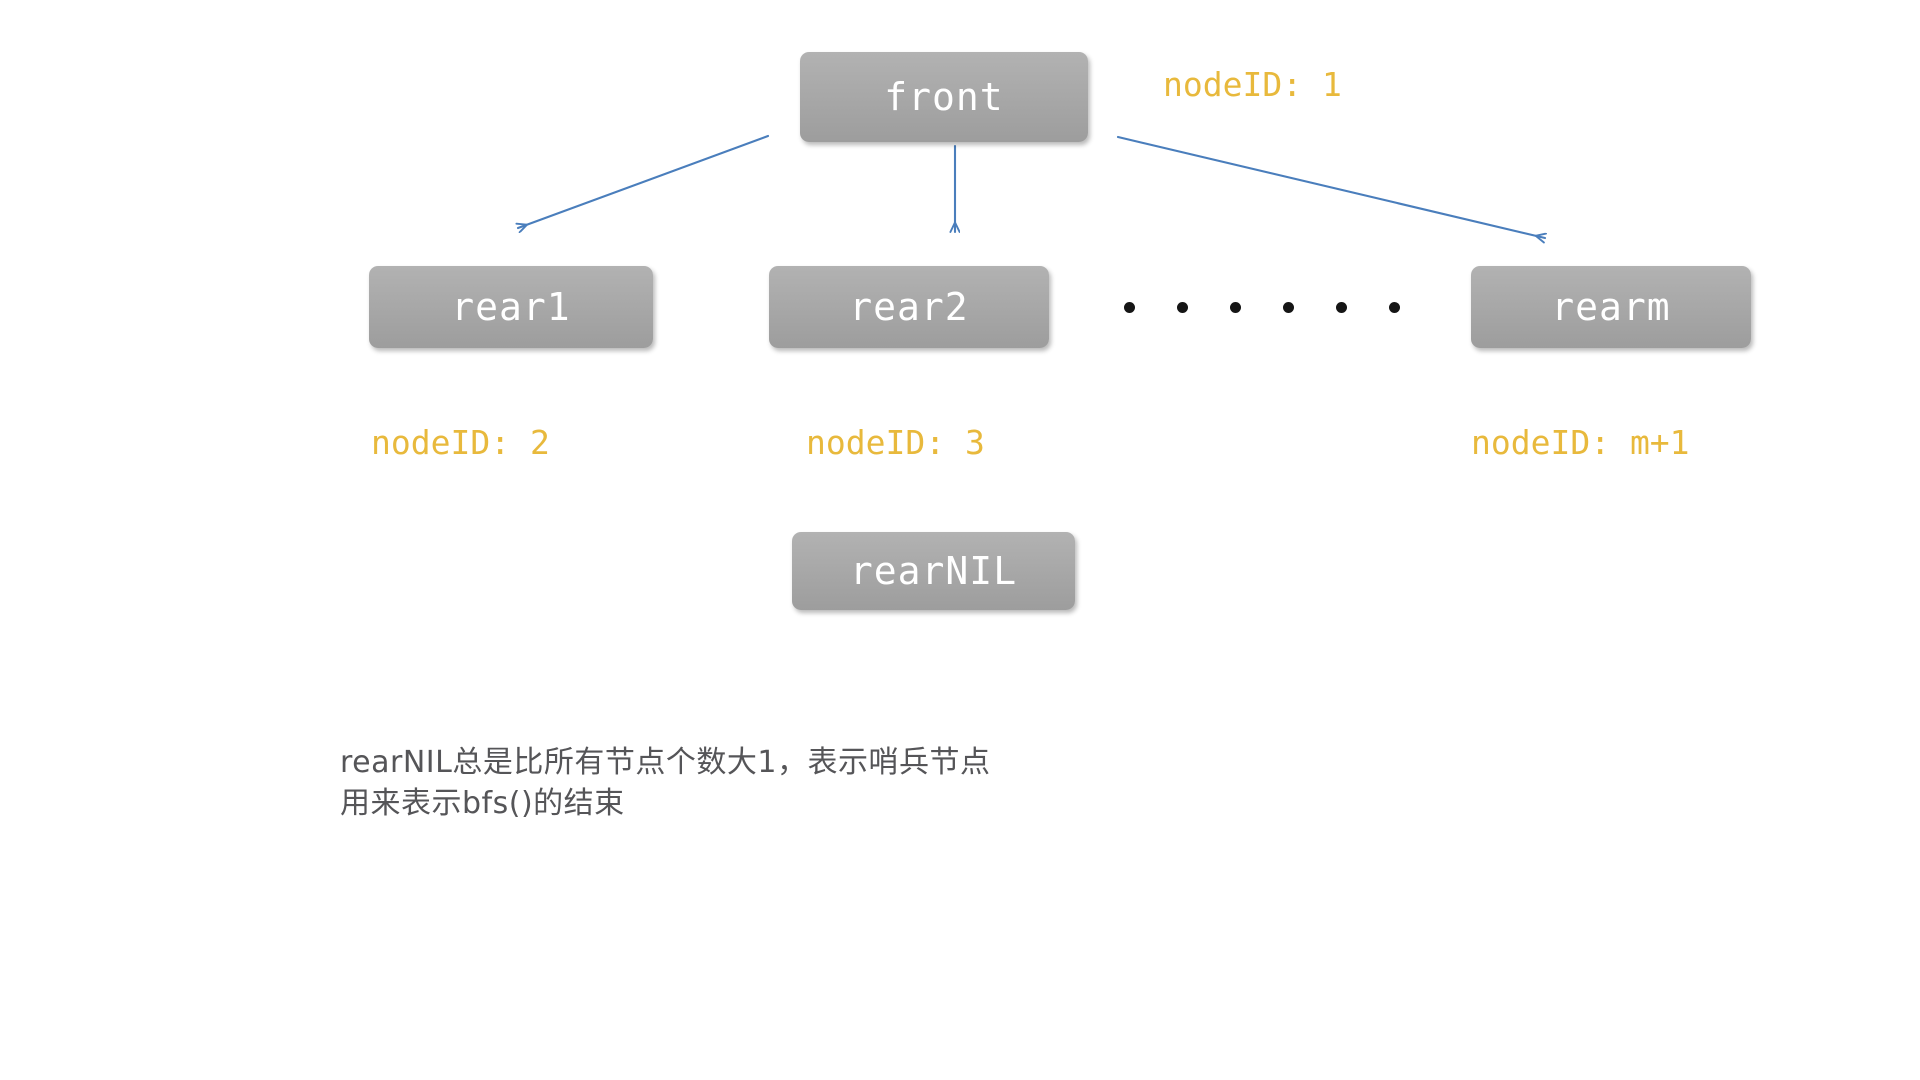  Describe the element at coordinates (1580, 442) in the screenshot. I see `node-rearm-nodeid: nodeID: m+1` at that location.